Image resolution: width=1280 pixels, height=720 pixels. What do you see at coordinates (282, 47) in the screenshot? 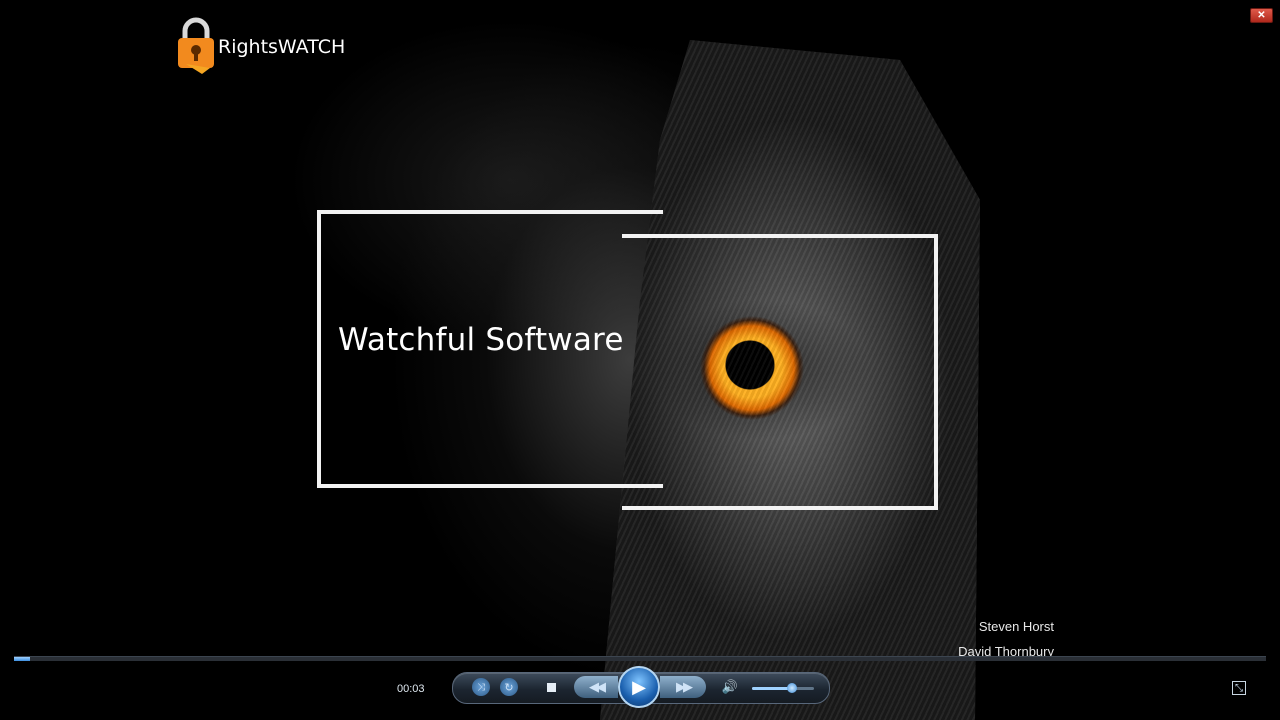
I see `logo-text: RightsWATCH` at bounding box center [282, 47].